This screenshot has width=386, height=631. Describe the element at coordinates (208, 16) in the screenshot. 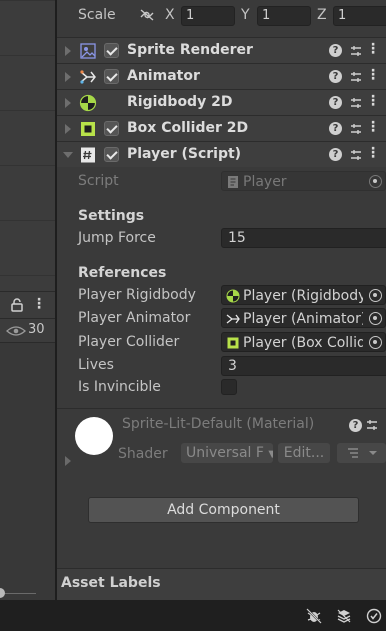

I see `scale-x-field: 1` at that location.